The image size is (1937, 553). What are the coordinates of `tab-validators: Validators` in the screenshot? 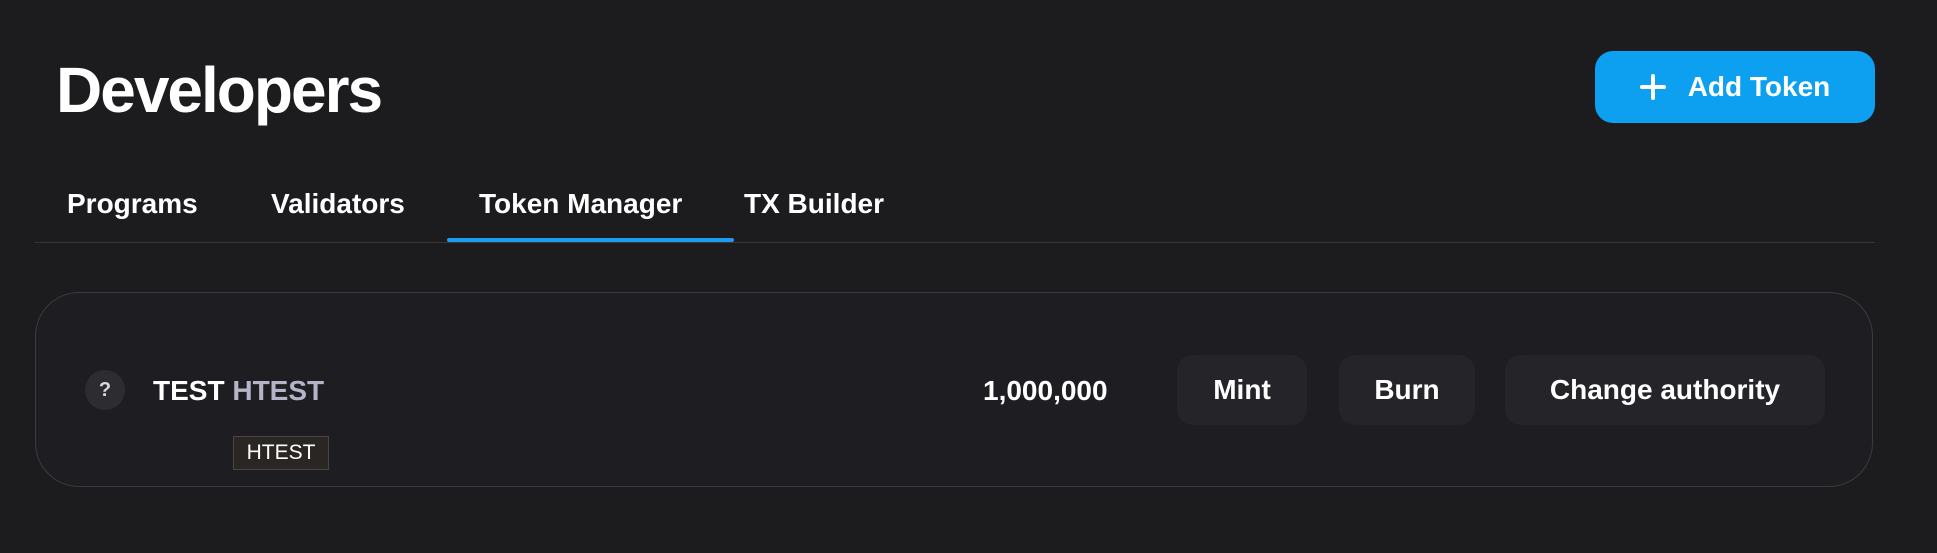 It's located at (338, 204).